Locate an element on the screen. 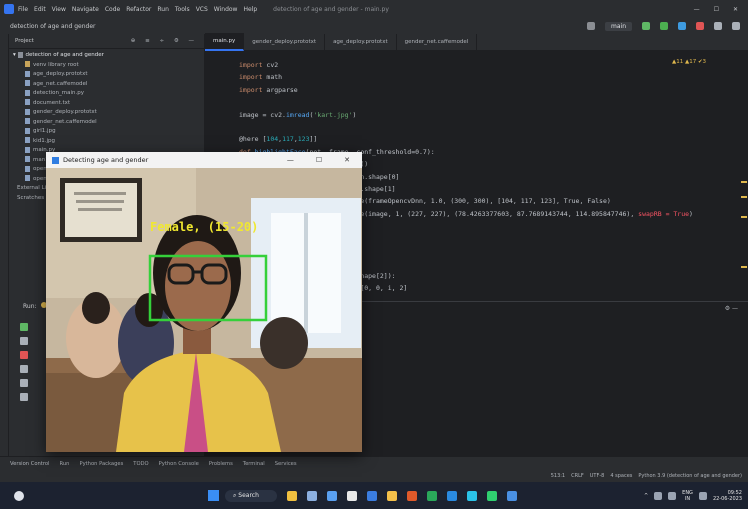 The image size is (748, 509). project-tree-item-label: venv library root is located at coordinates (56, 64).